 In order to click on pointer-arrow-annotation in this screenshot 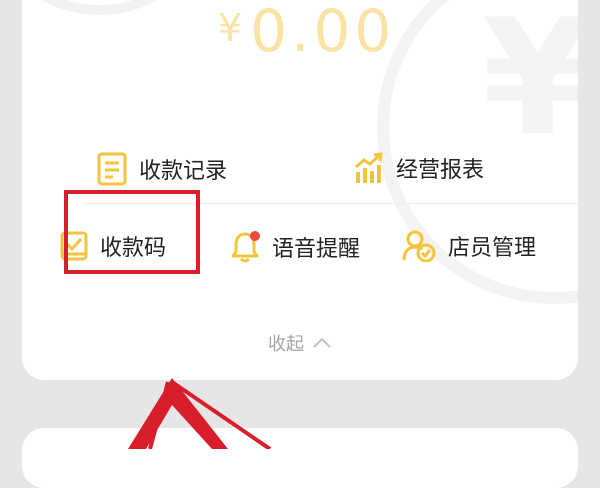, I will do `click(200, 413)`.